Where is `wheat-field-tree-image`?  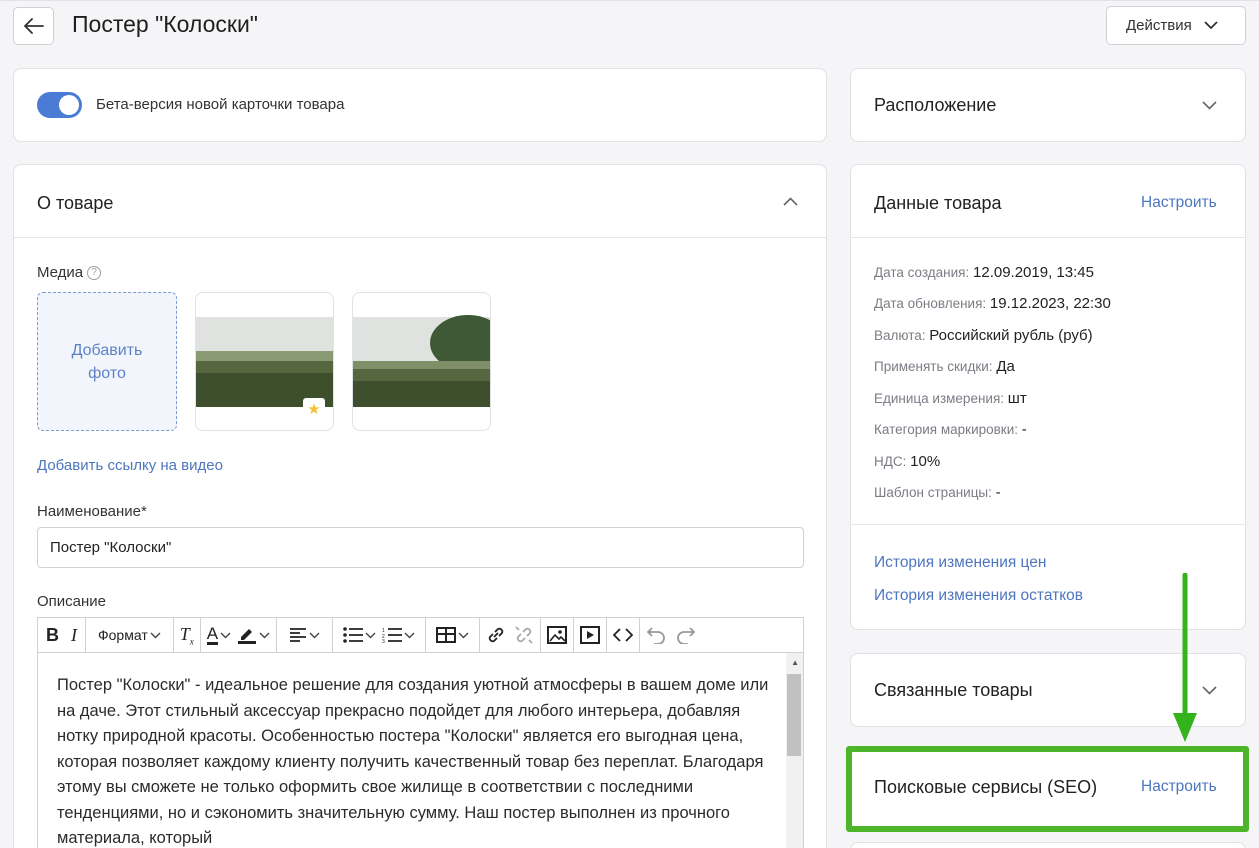 wheat-field-tree-image is located at coordinates (421, 361).